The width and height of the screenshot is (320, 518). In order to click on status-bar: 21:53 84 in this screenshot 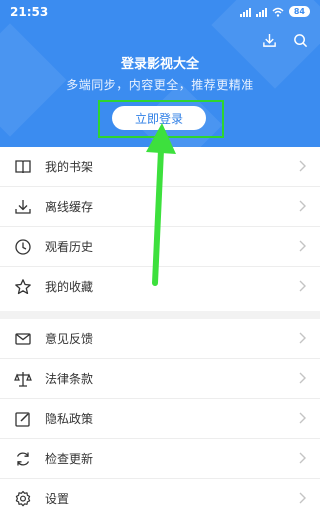, I will do `click(160, 12)`.